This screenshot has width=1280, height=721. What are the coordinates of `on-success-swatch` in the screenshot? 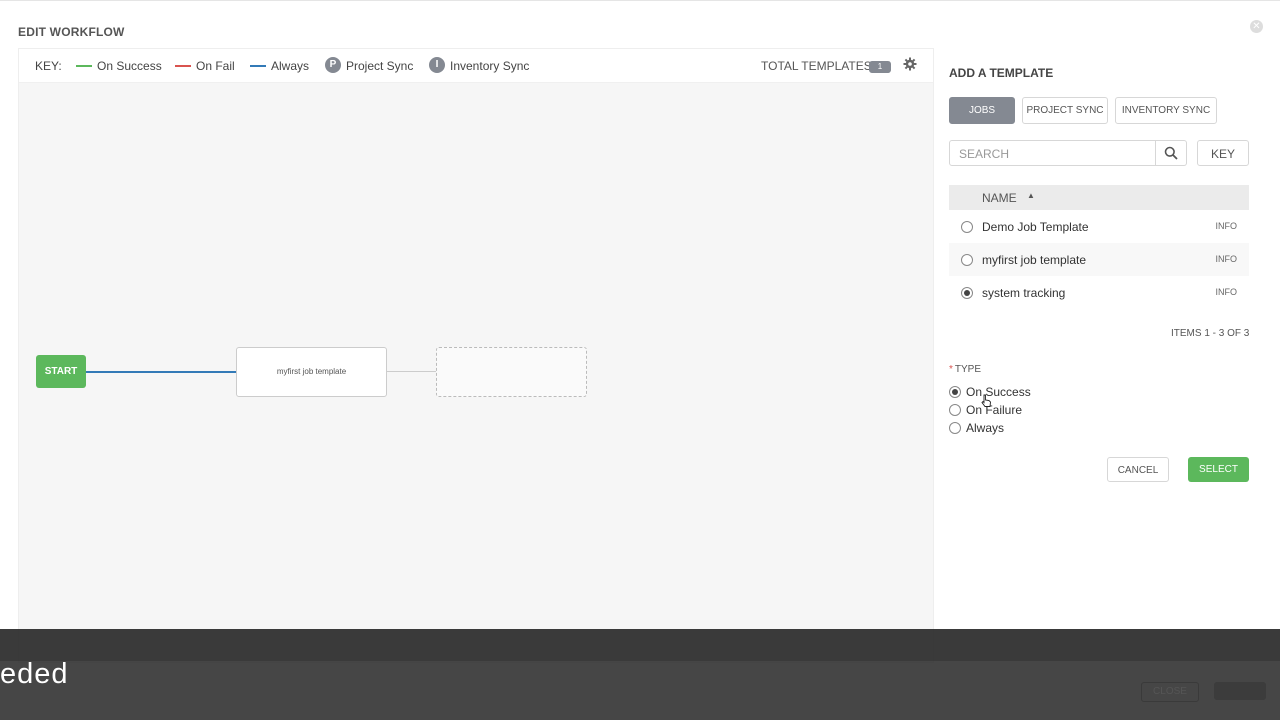 It's located at (84, 66).